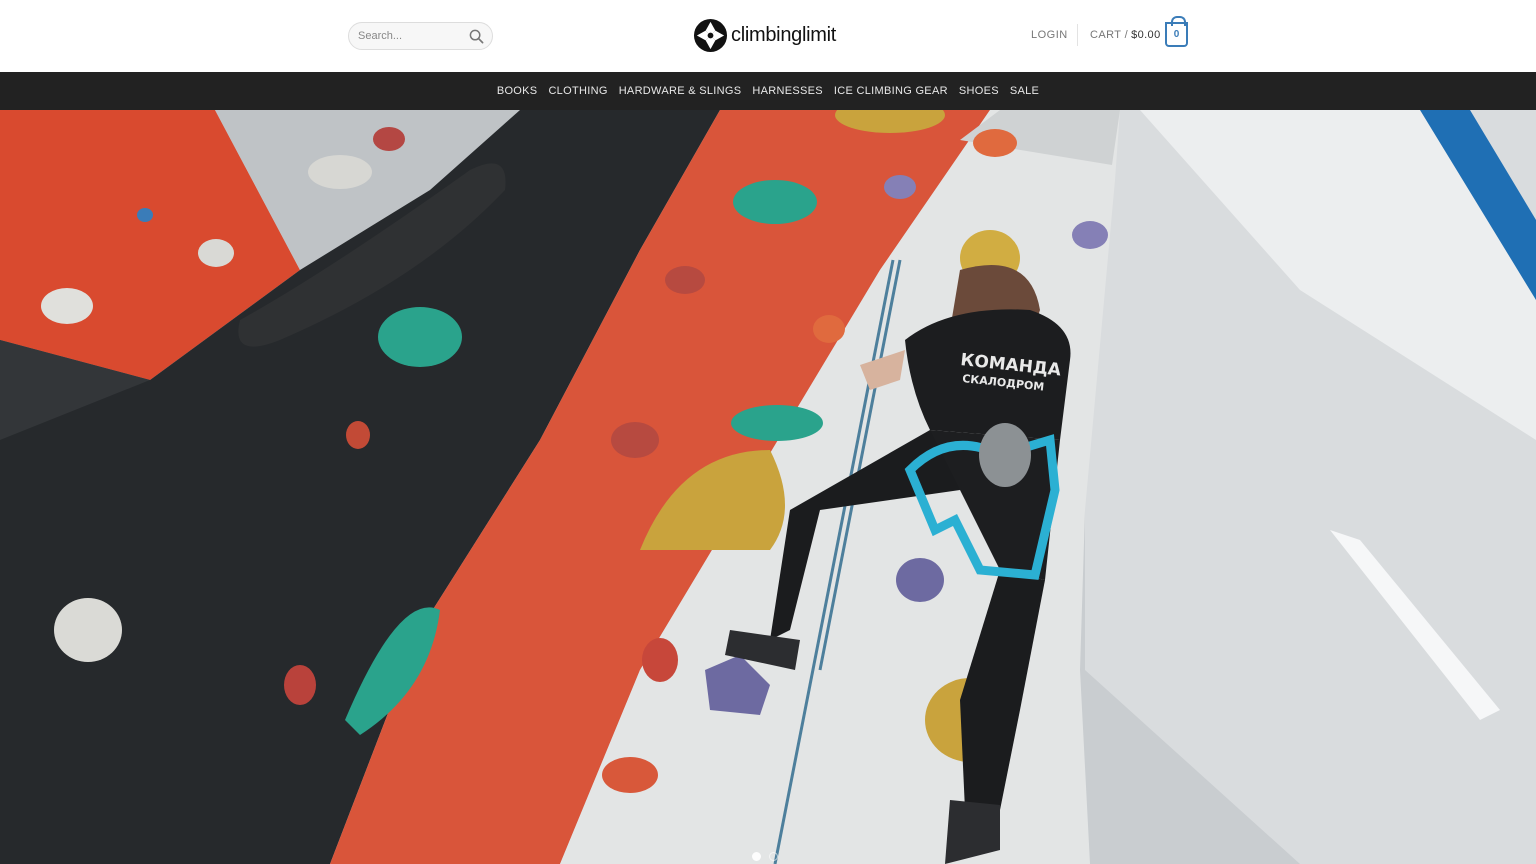 This screenshot has height=864, width=1536. I want to click on cart-count: 0, so click(1176, 34).